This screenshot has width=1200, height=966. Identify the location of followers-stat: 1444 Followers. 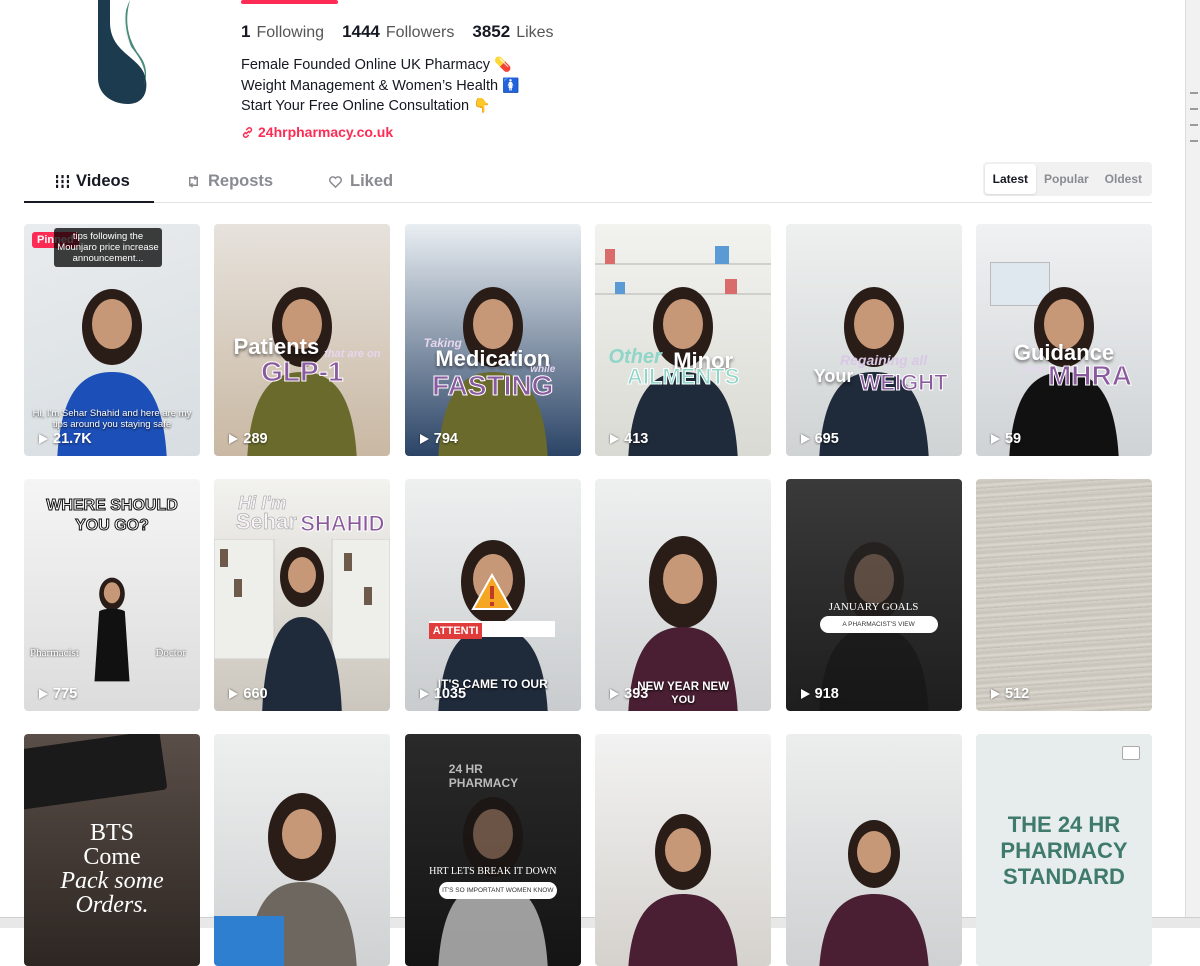
(398, 32).